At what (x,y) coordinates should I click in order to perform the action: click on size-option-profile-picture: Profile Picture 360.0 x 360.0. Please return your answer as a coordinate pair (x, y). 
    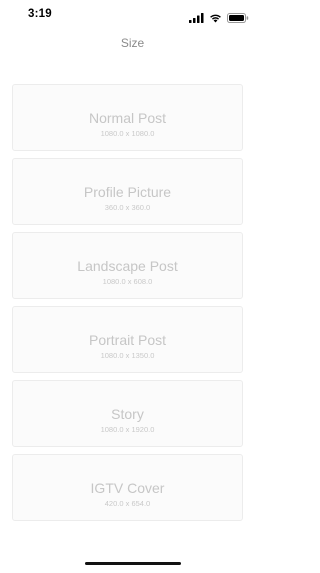
    Looking at the image, I should click on (127, 191).